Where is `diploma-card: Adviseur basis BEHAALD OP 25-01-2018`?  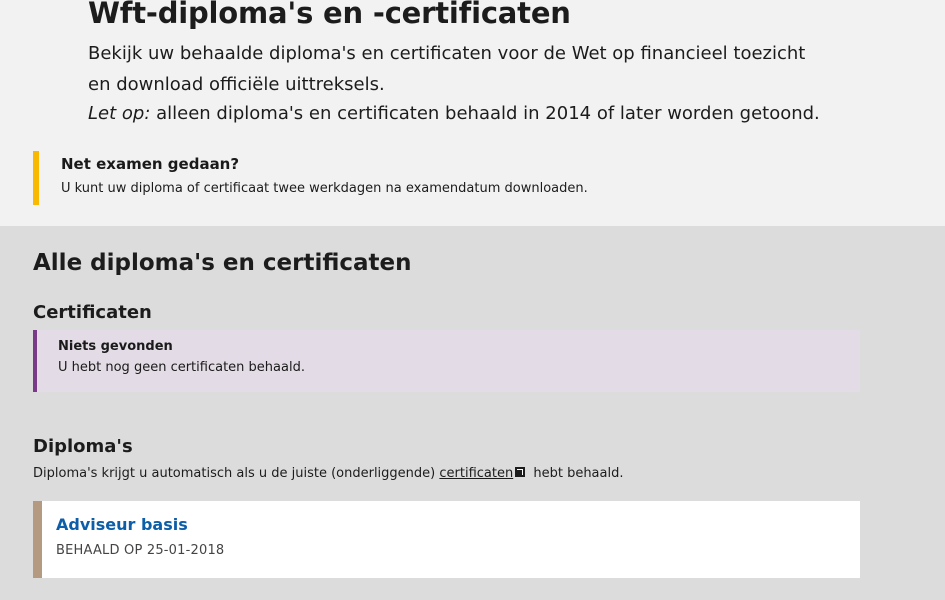 diploma-card: Adviseur basis BEHAALD OP 25-01-2018 is located at coordinates (446, 539).